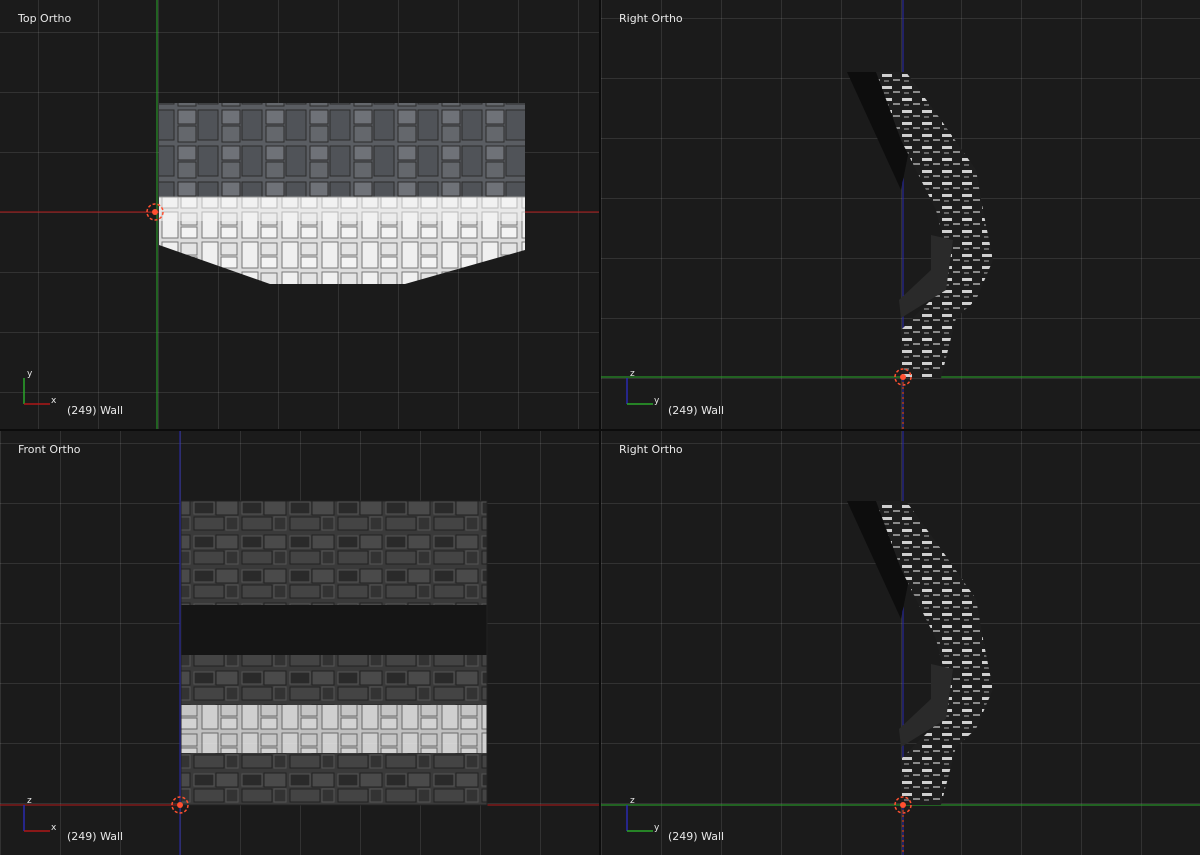  What do you see at coordinates (45, 18) in the screenshot?
I see `viewport-title: Top Ortho` at bounding box center [45, 18].